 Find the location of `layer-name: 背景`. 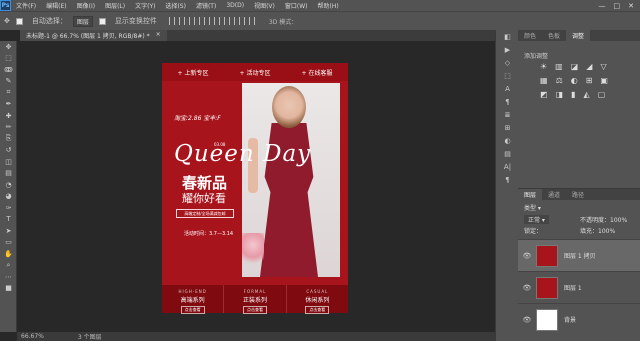

layer-name: 背景 is located at coordinates (570, 319).